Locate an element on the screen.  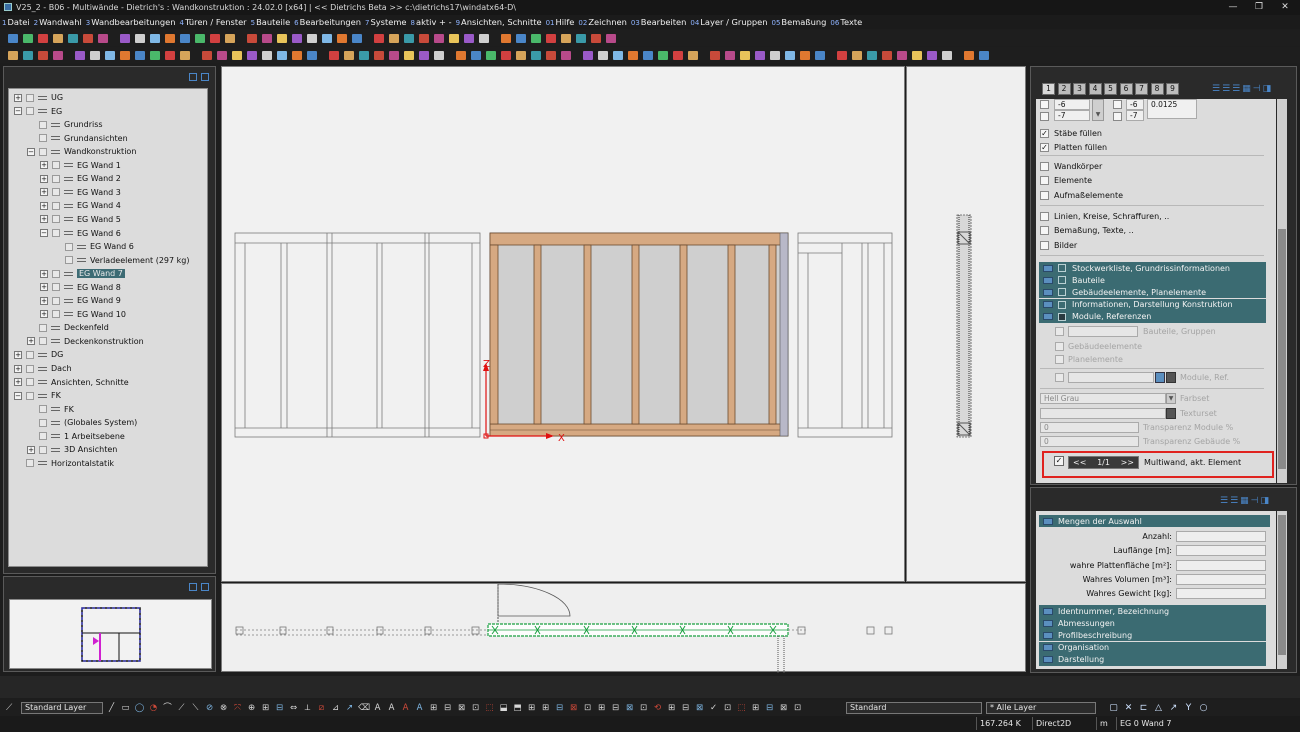
tree-item: − FK is located at coordinates (37, 395).